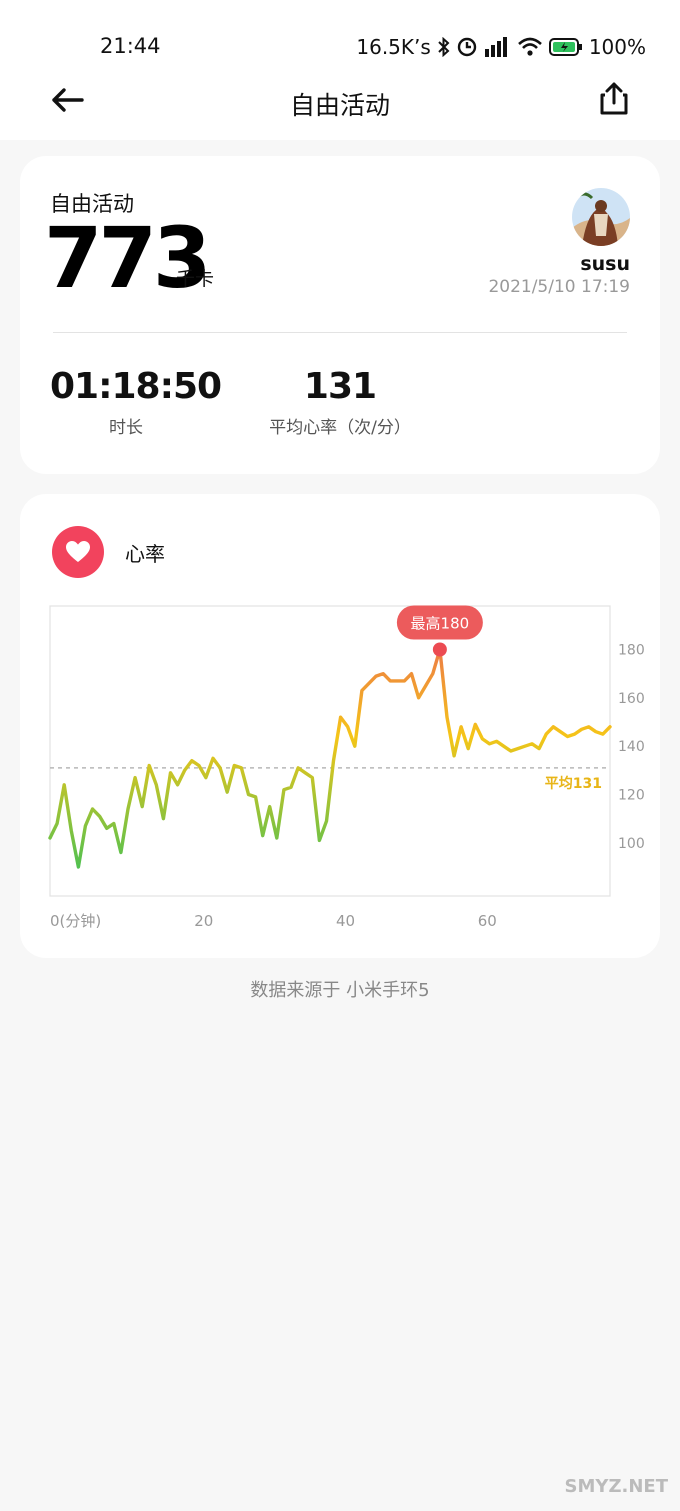 The width and height of the screenshot is (680, 1511). Describe the element at coordinates (559, 287) in the screenshot. I see `activity-datetime: 2021/5/10 17:19` at that location.